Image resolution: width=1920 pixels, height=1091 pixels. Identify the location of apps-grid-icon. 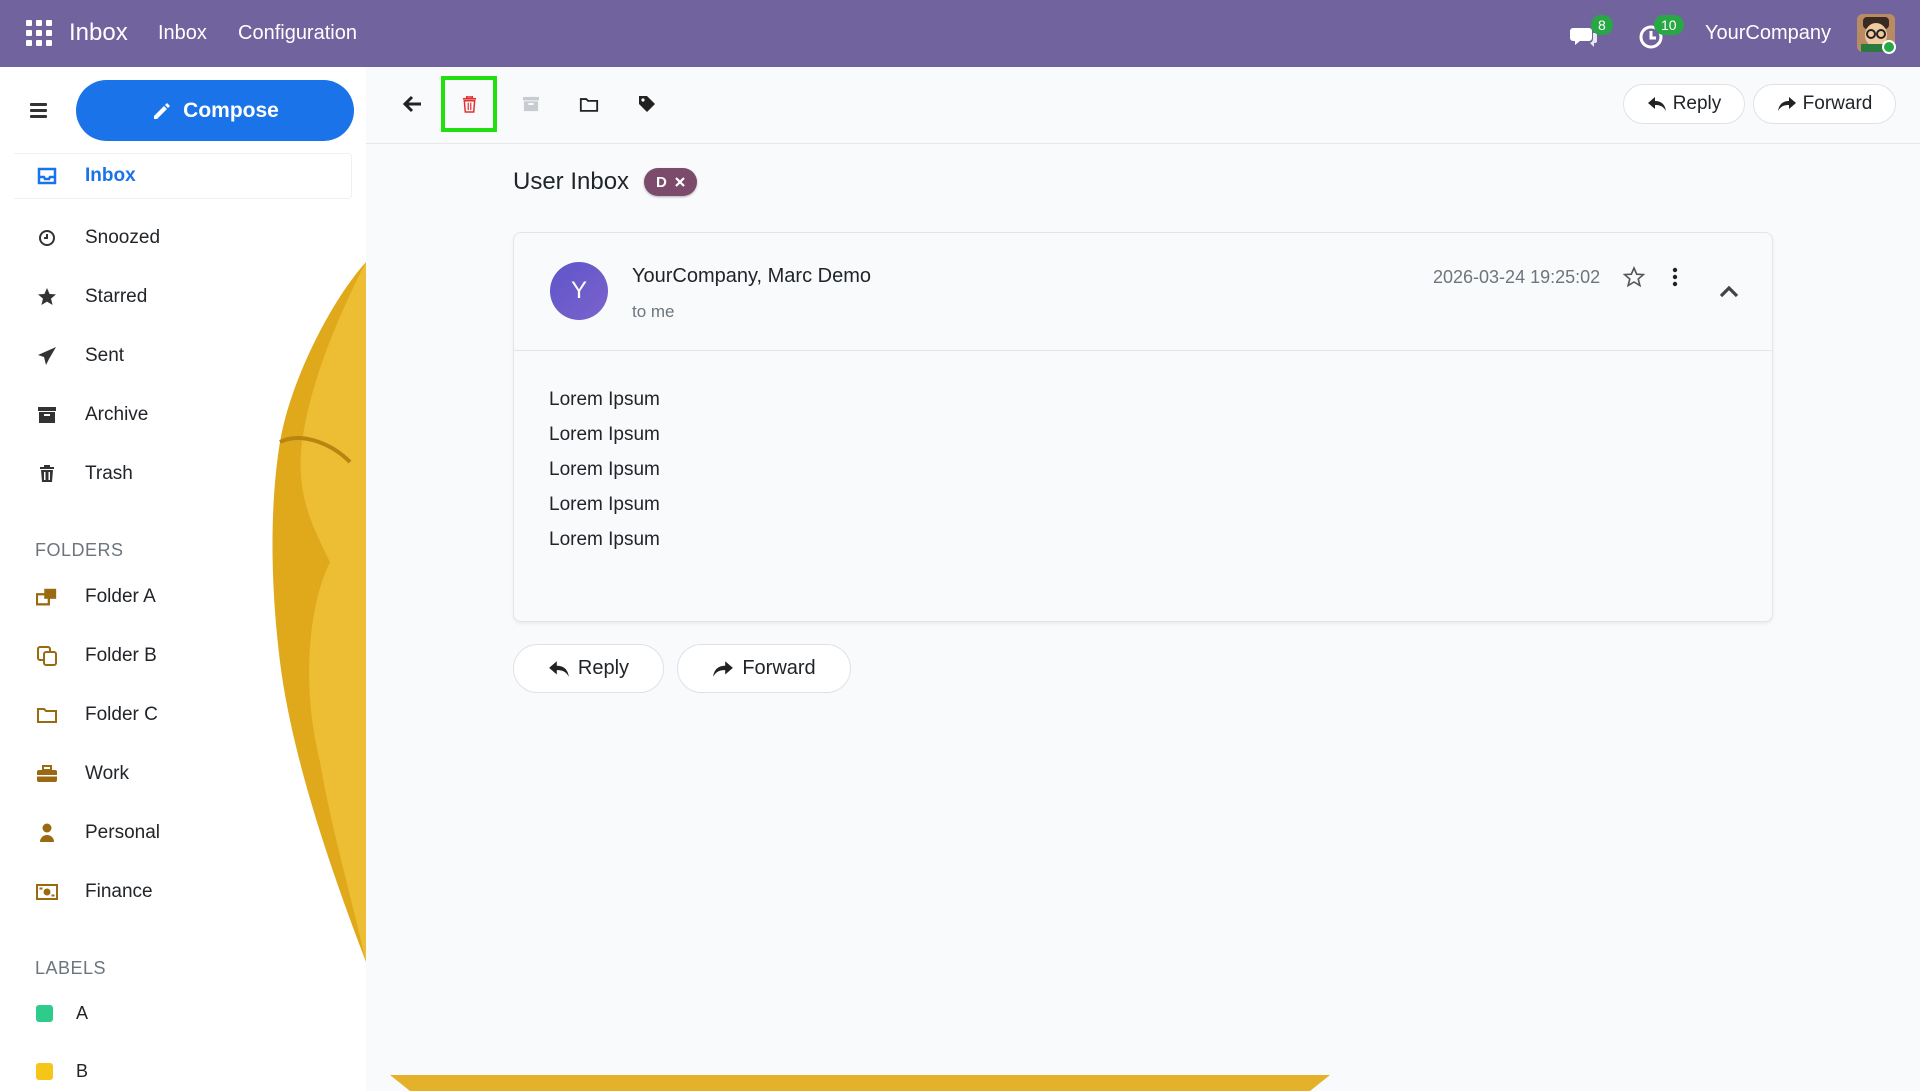
(39, 33).